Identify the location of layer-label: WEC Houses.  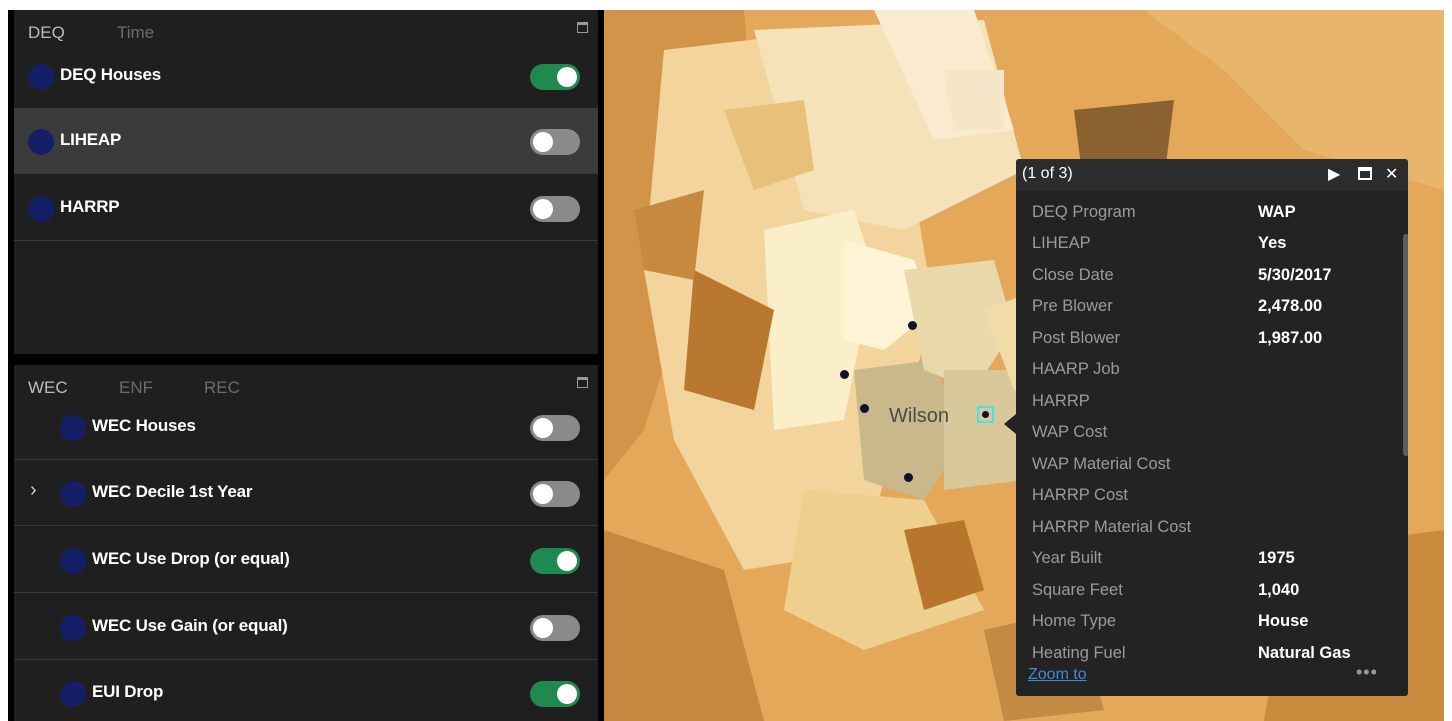
(144, 425).